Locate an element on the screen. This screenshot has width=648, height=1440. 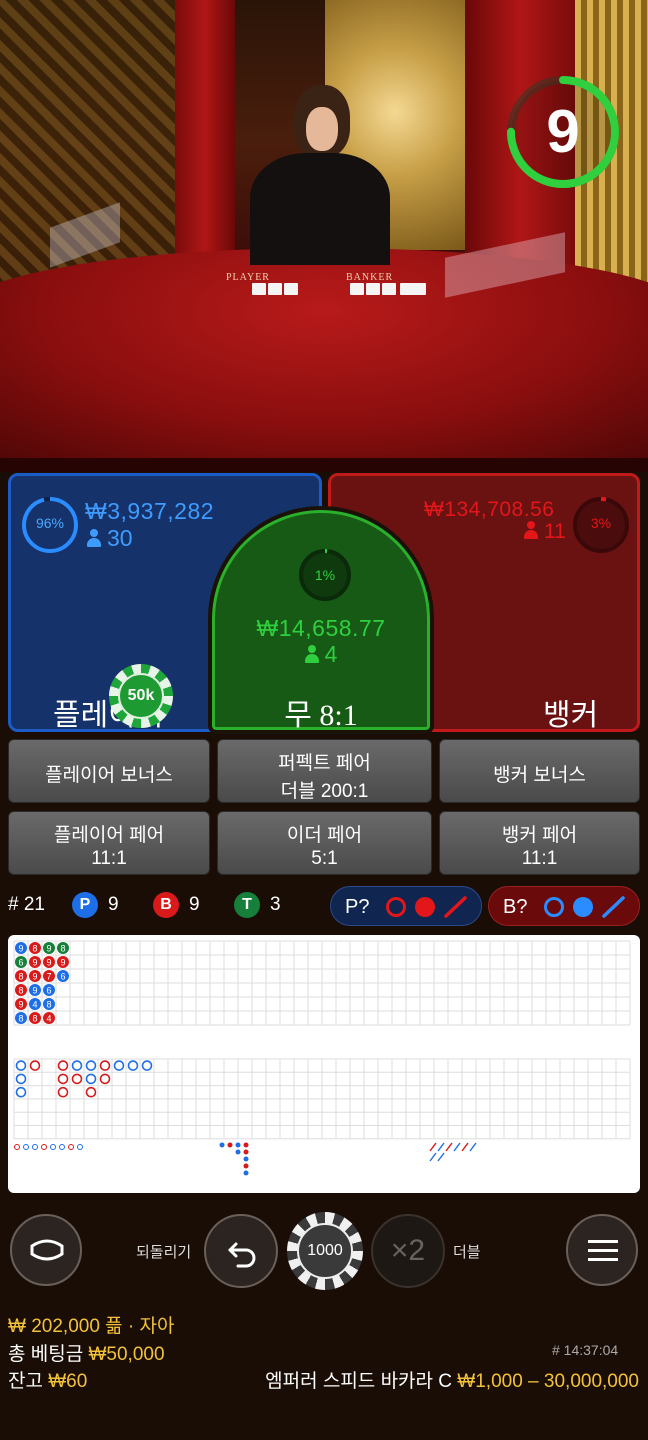
banker-bettor-count: 11 is located at coordinates (545, 532).